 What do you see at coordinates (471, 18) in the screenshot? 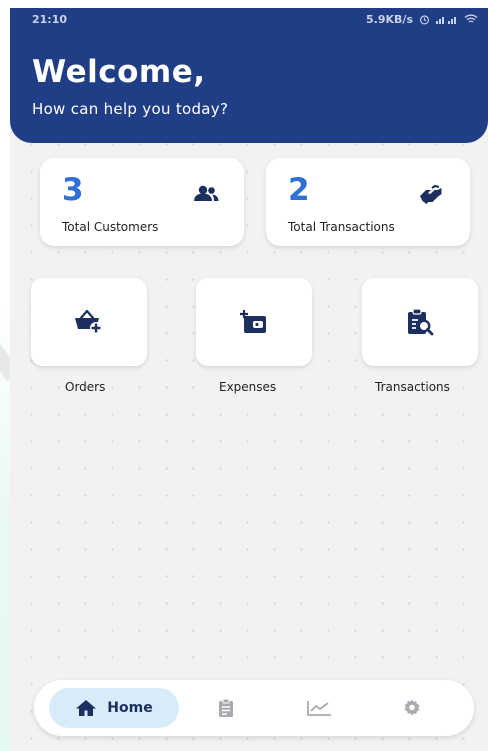
I see `wifi-icon` at bounding box center [471, 18].